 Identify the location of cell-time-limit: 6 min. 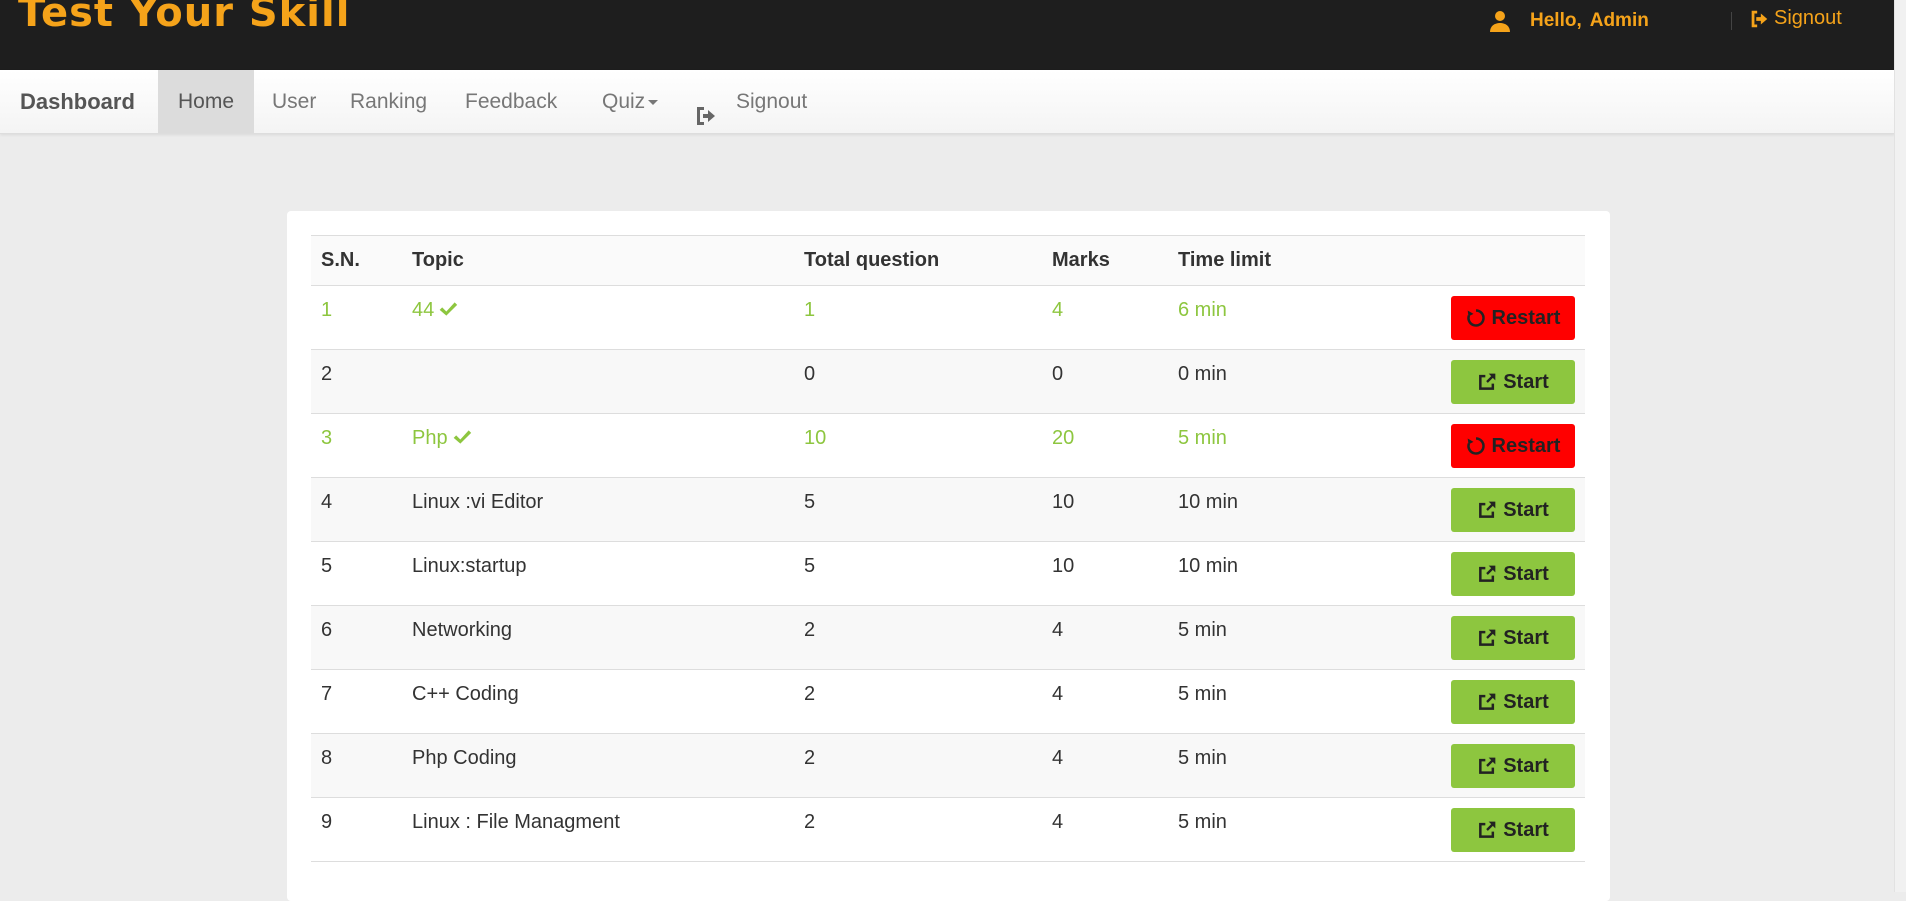
(1273, 317).